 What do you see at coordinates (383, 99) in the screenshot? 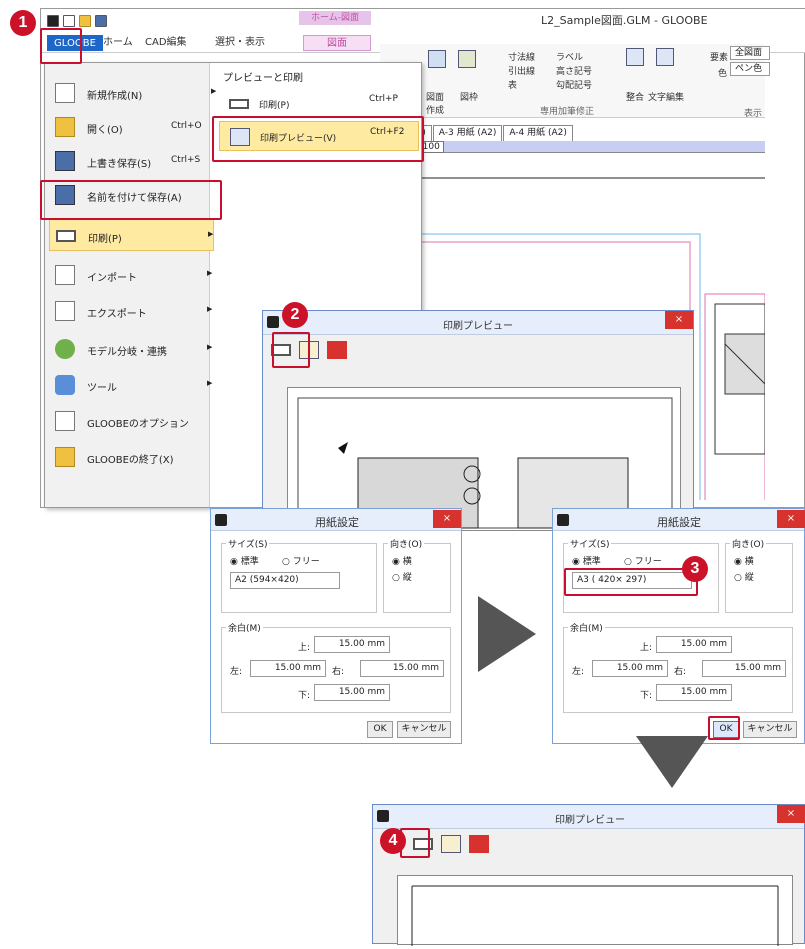
I see `submenu-item-shortcut: Ctrl+P` at bounding box center [383, 99].